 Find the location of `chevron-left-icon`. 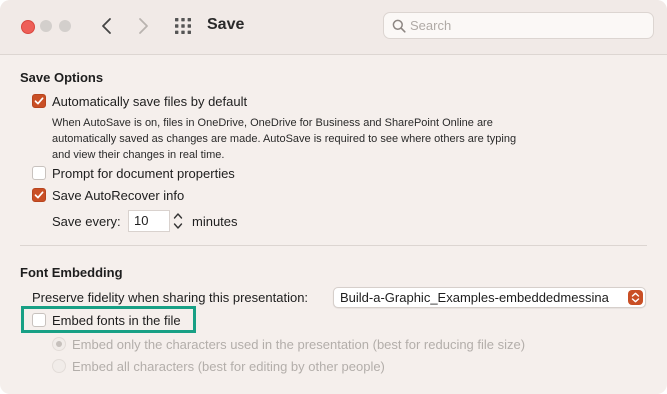

chevron-left-icon is located at coordinates (106, 26).